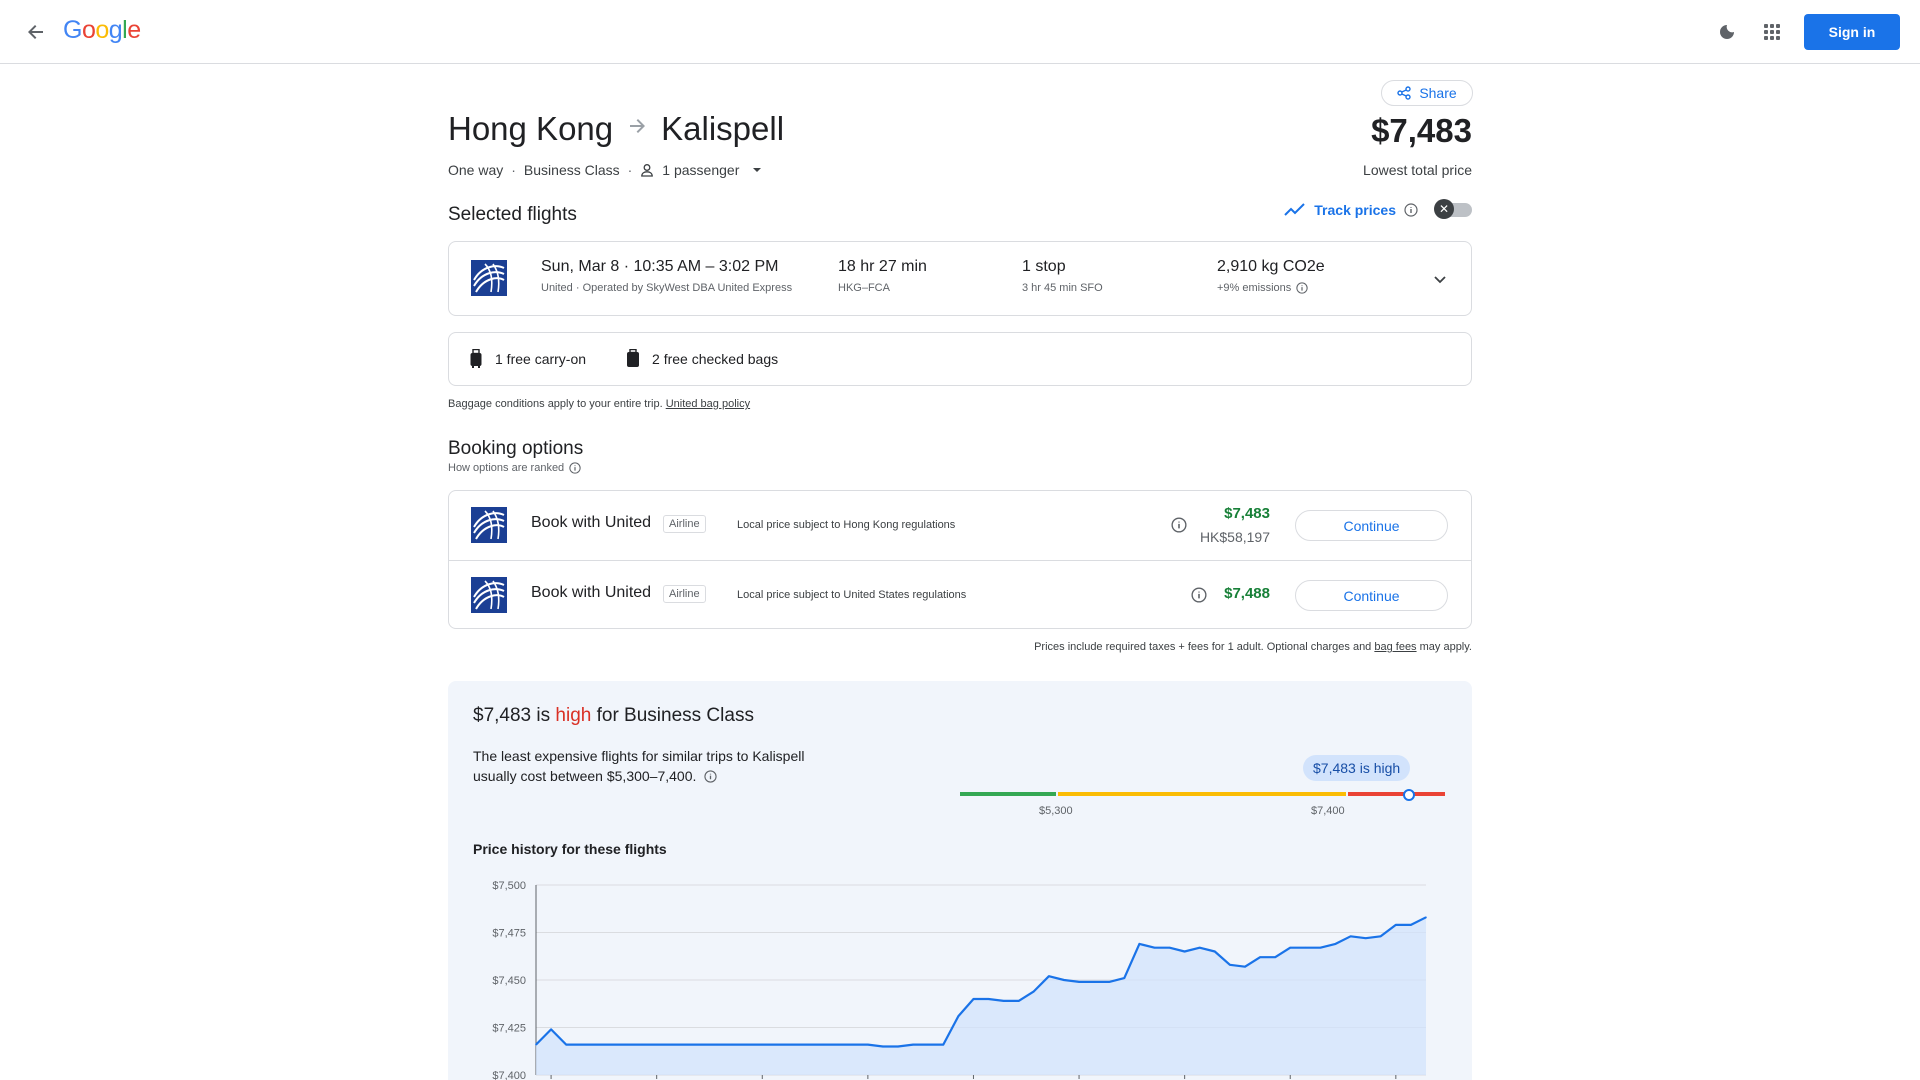 This screenshot has height=1080, width=1920. I want to click on carry-on-item: 1 free carry-on, so click(527, 359).